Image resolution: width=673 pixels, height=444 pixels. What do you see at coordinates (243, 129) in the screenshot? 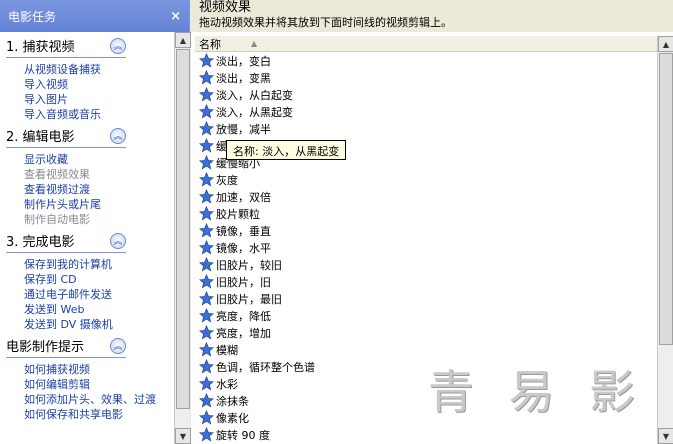
I see `effect-label: 放慢，减半` at bounding box center [243, 129].